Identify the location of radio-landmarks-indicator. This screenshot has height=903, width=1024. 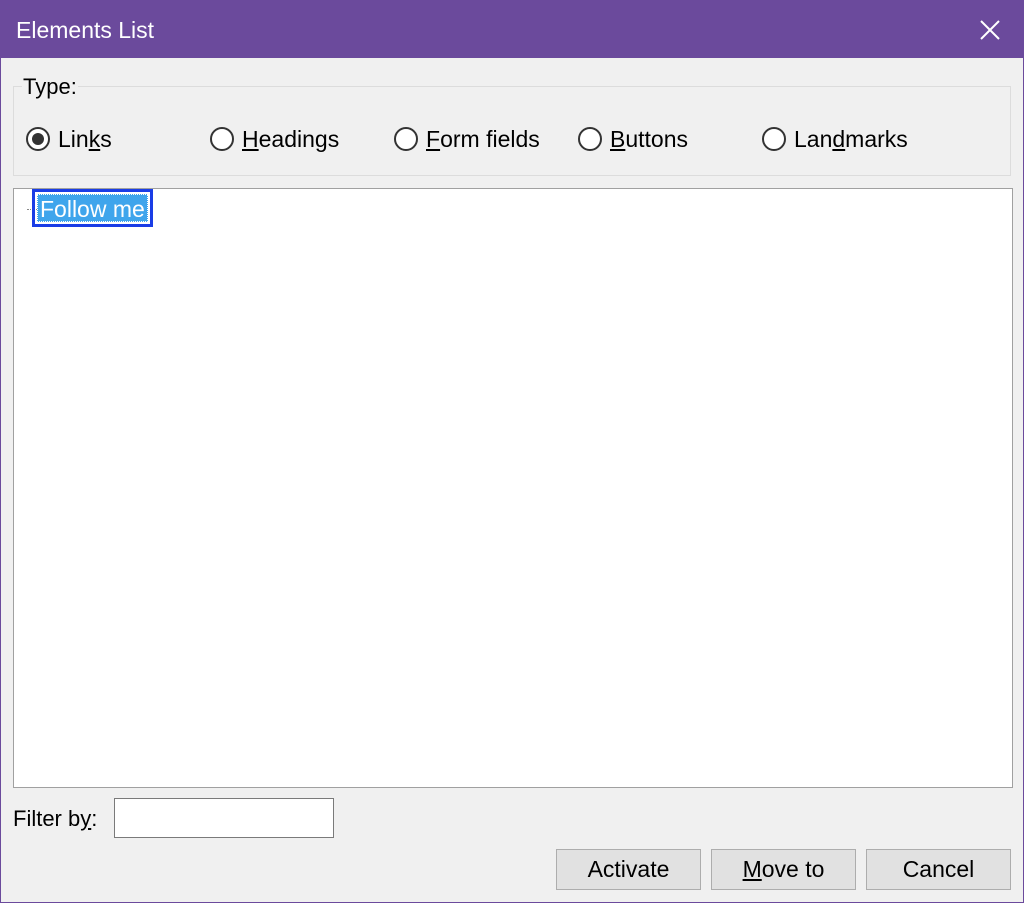
(774, 139).